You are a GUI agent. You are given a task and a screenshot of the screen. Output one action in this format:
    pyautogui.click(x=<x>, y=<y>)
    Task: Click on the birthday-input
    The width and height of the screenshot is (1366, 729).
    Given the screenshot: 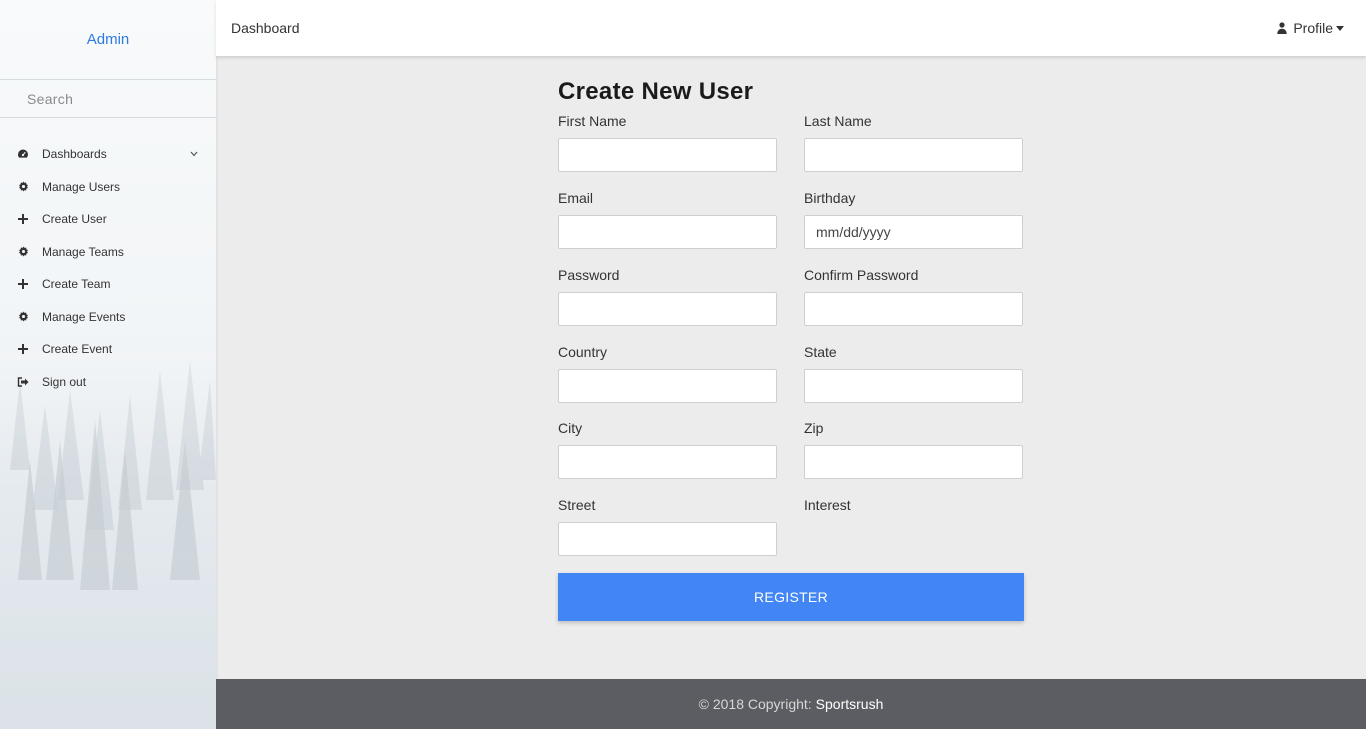 What is the action you would take?
    pyautogui.click(x=913, y=232)
    